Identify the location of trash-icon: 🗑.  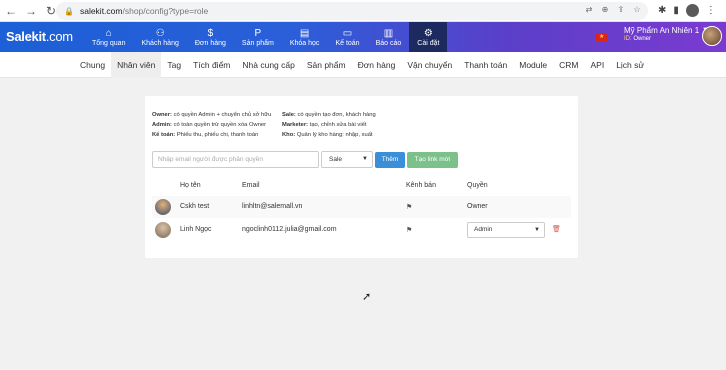
(556, 229).